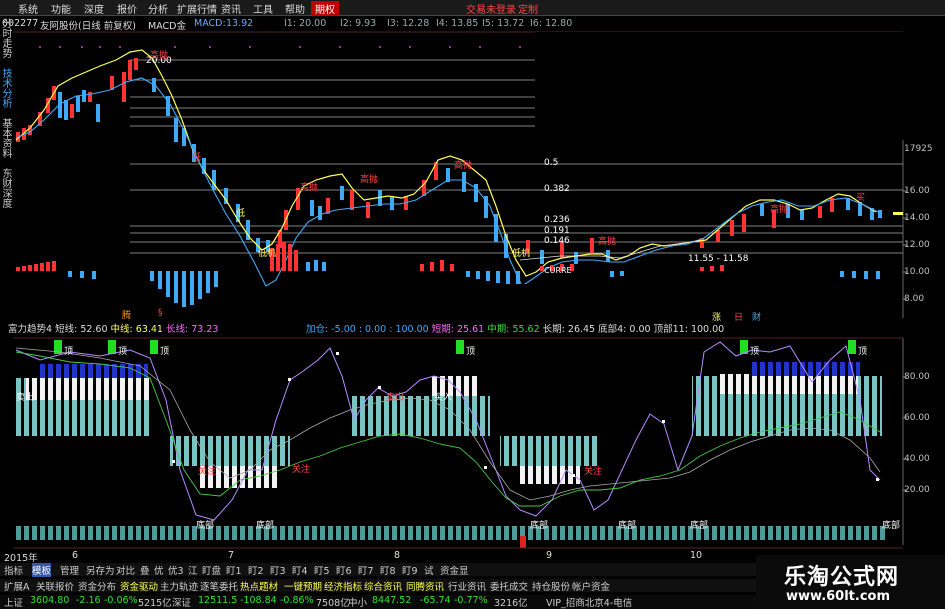 Image resolution: width=945 pixels, height=609 pixels. Describe the element at coordinates (539, 526) in the screenshot. I see `bottom-label-3: 底部` at that location.